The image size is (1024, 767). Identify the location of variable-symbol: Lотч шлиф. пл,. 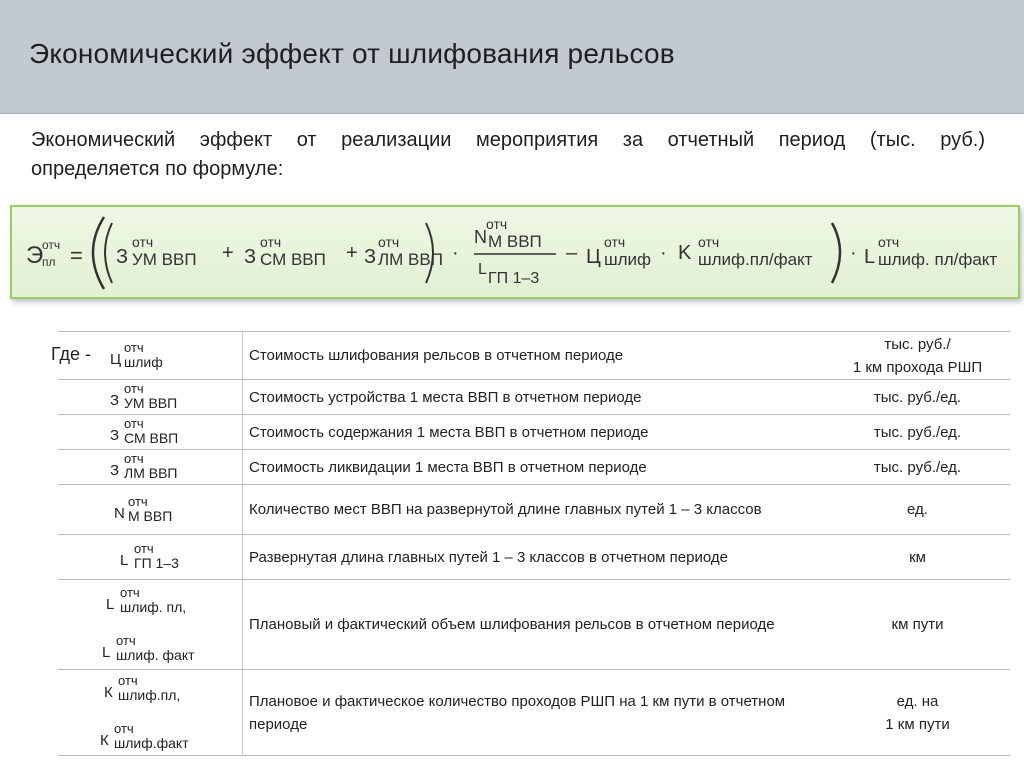
(172, 601).